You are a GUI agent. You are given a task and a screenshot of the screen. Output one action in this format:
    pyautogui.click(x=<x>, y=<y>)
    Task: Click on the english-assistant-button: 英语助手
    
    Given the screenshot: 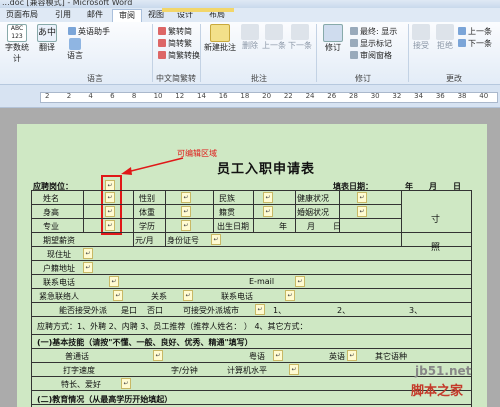 What is the action you would take?
    pyautogui.click(x=89, y=31)
    